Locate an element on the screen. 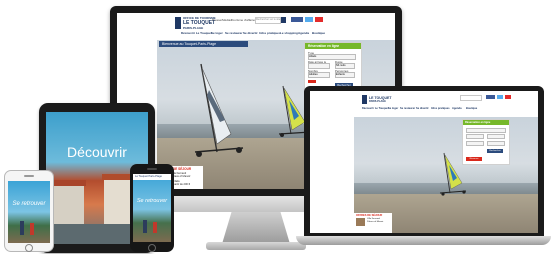 The width and height of the screenshot is (551, 254). partner-logo-icon is located at coordinates (312, 81).